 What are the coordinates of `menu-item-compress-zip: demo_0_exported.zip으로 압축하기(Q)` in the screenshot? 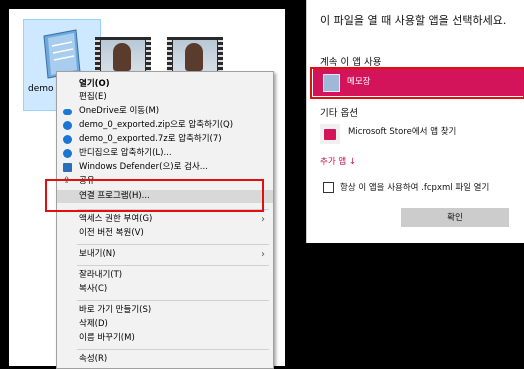 It's located at (165, 125).